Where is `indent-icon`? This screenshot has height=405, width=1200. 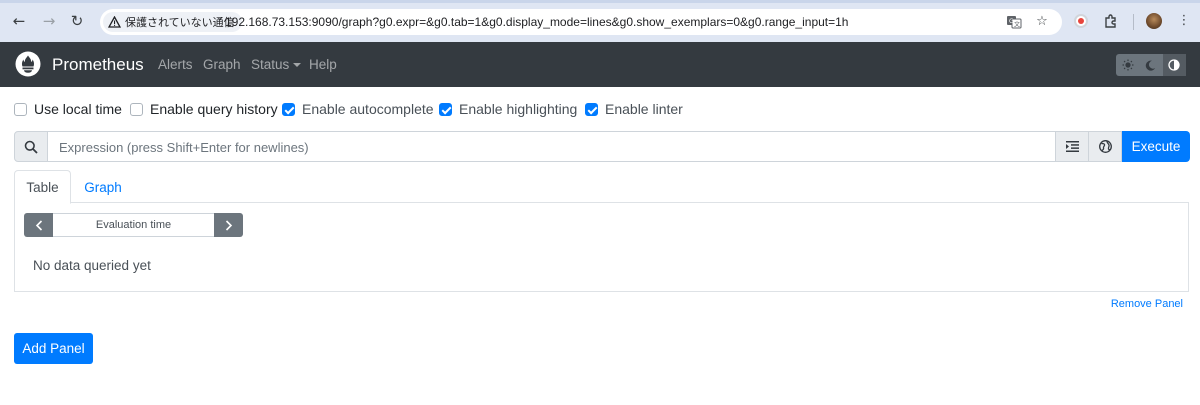
indent-icon is located at coordinates (1072, 146).